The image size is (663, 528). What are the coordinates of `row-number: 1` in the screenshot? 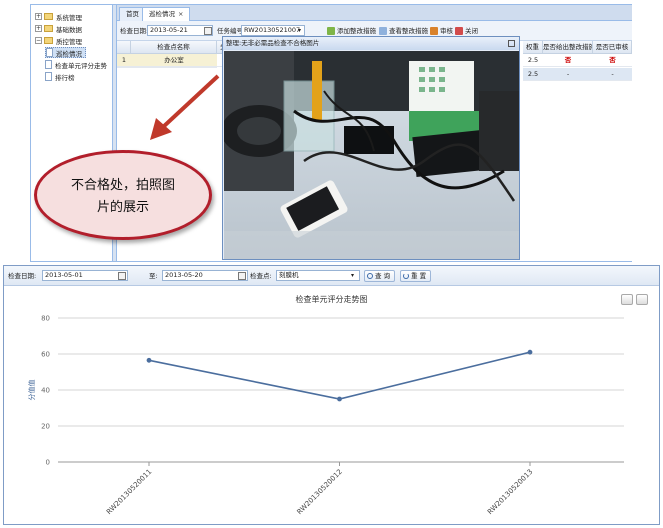 It's located at (124, 60).